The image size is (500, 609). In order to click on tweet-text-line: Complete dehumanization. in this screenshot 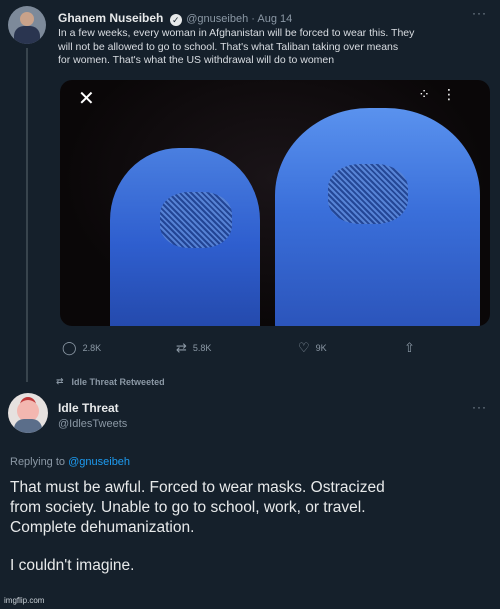, I will do `click(102, 527)`.